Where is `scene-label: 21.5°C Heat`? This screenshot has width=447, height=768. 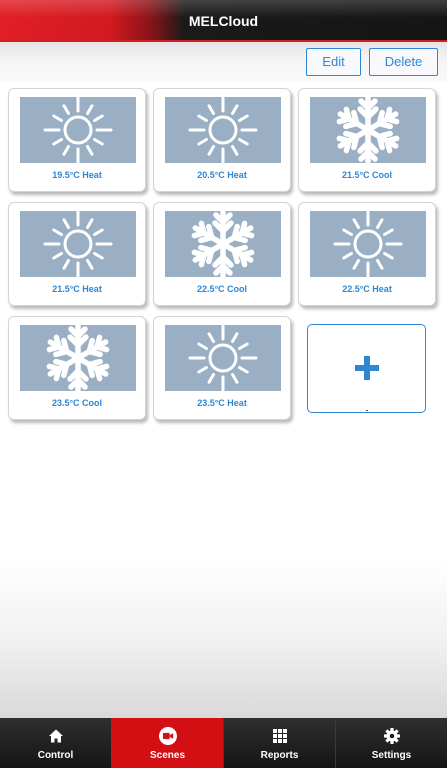
scene-label: 21.5°C Heat is located at coordinates (77, 289).